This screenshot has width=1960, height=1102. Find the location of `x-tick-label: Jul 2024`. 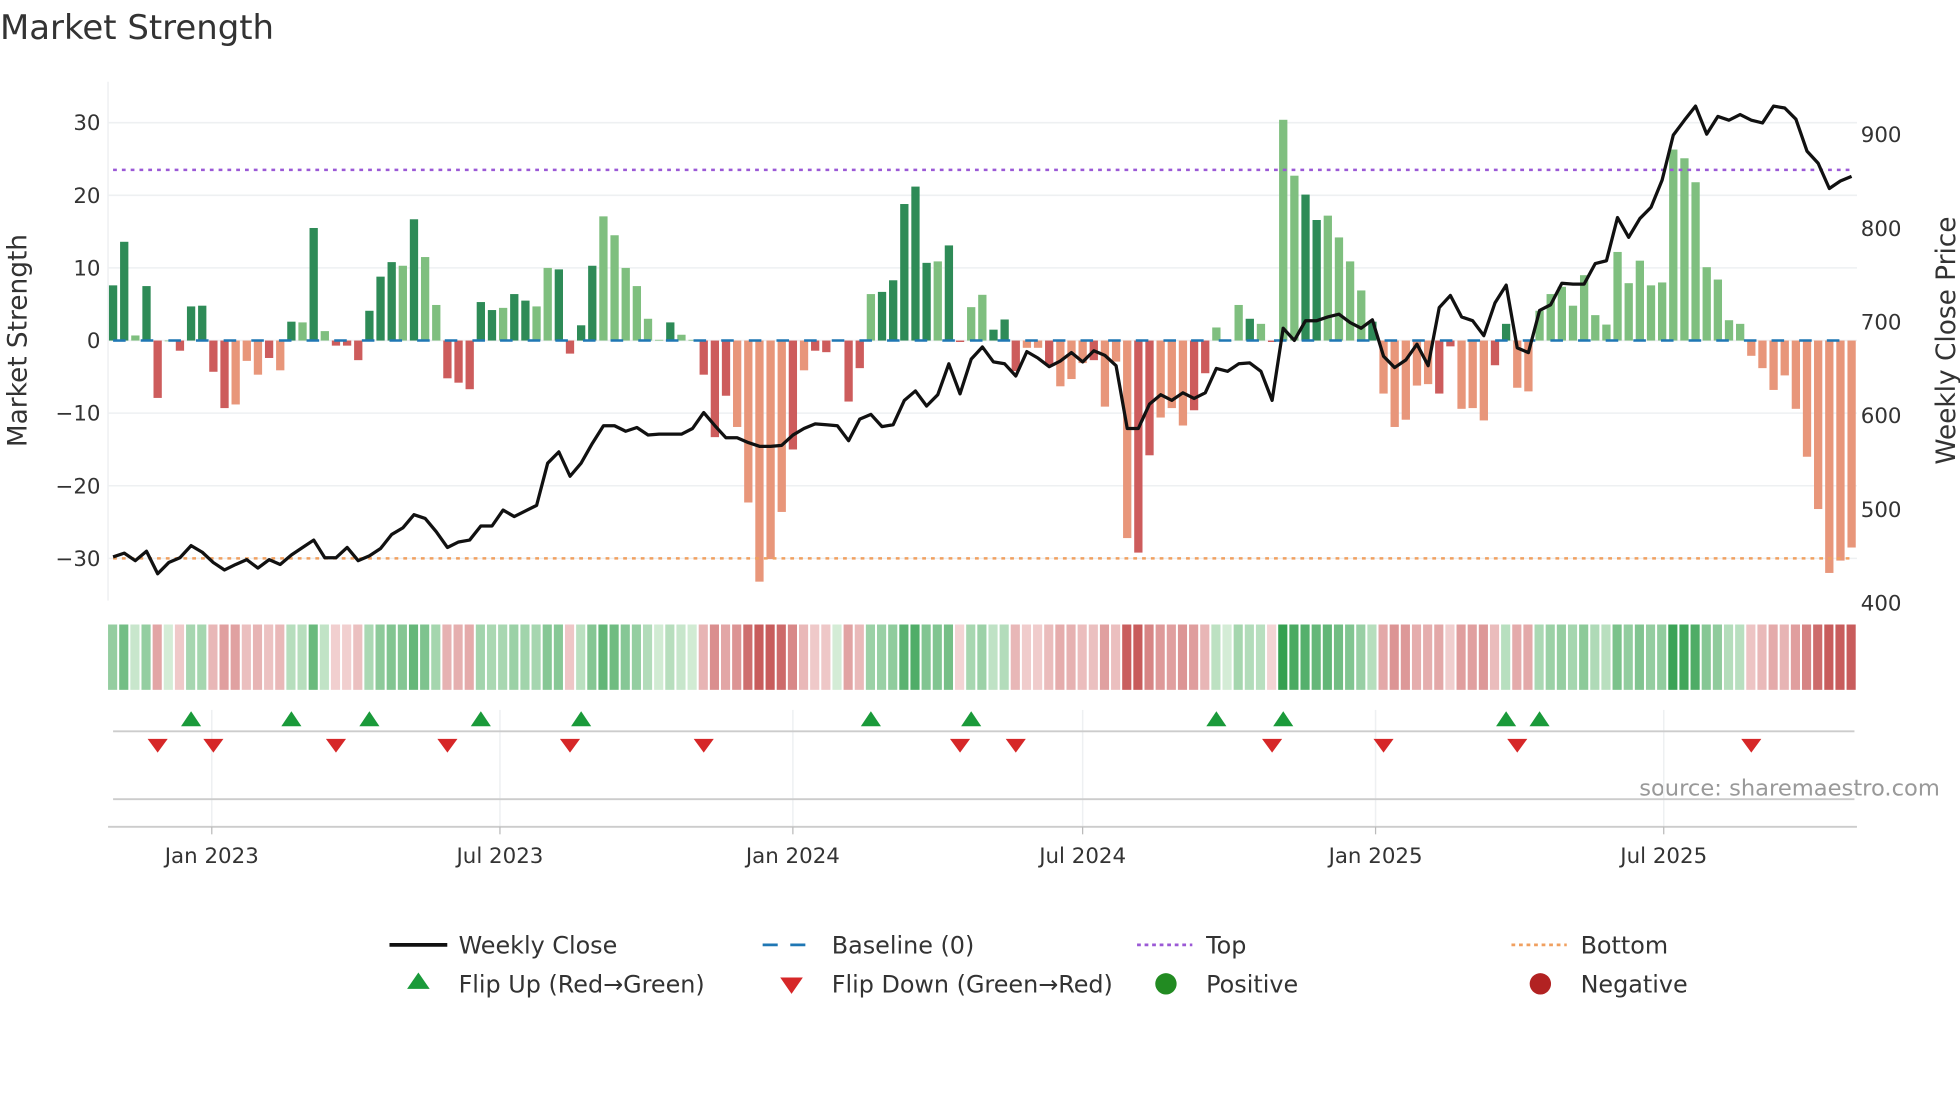

x-tick-label: Jul 2024 is located at coordinates (1081, 856).